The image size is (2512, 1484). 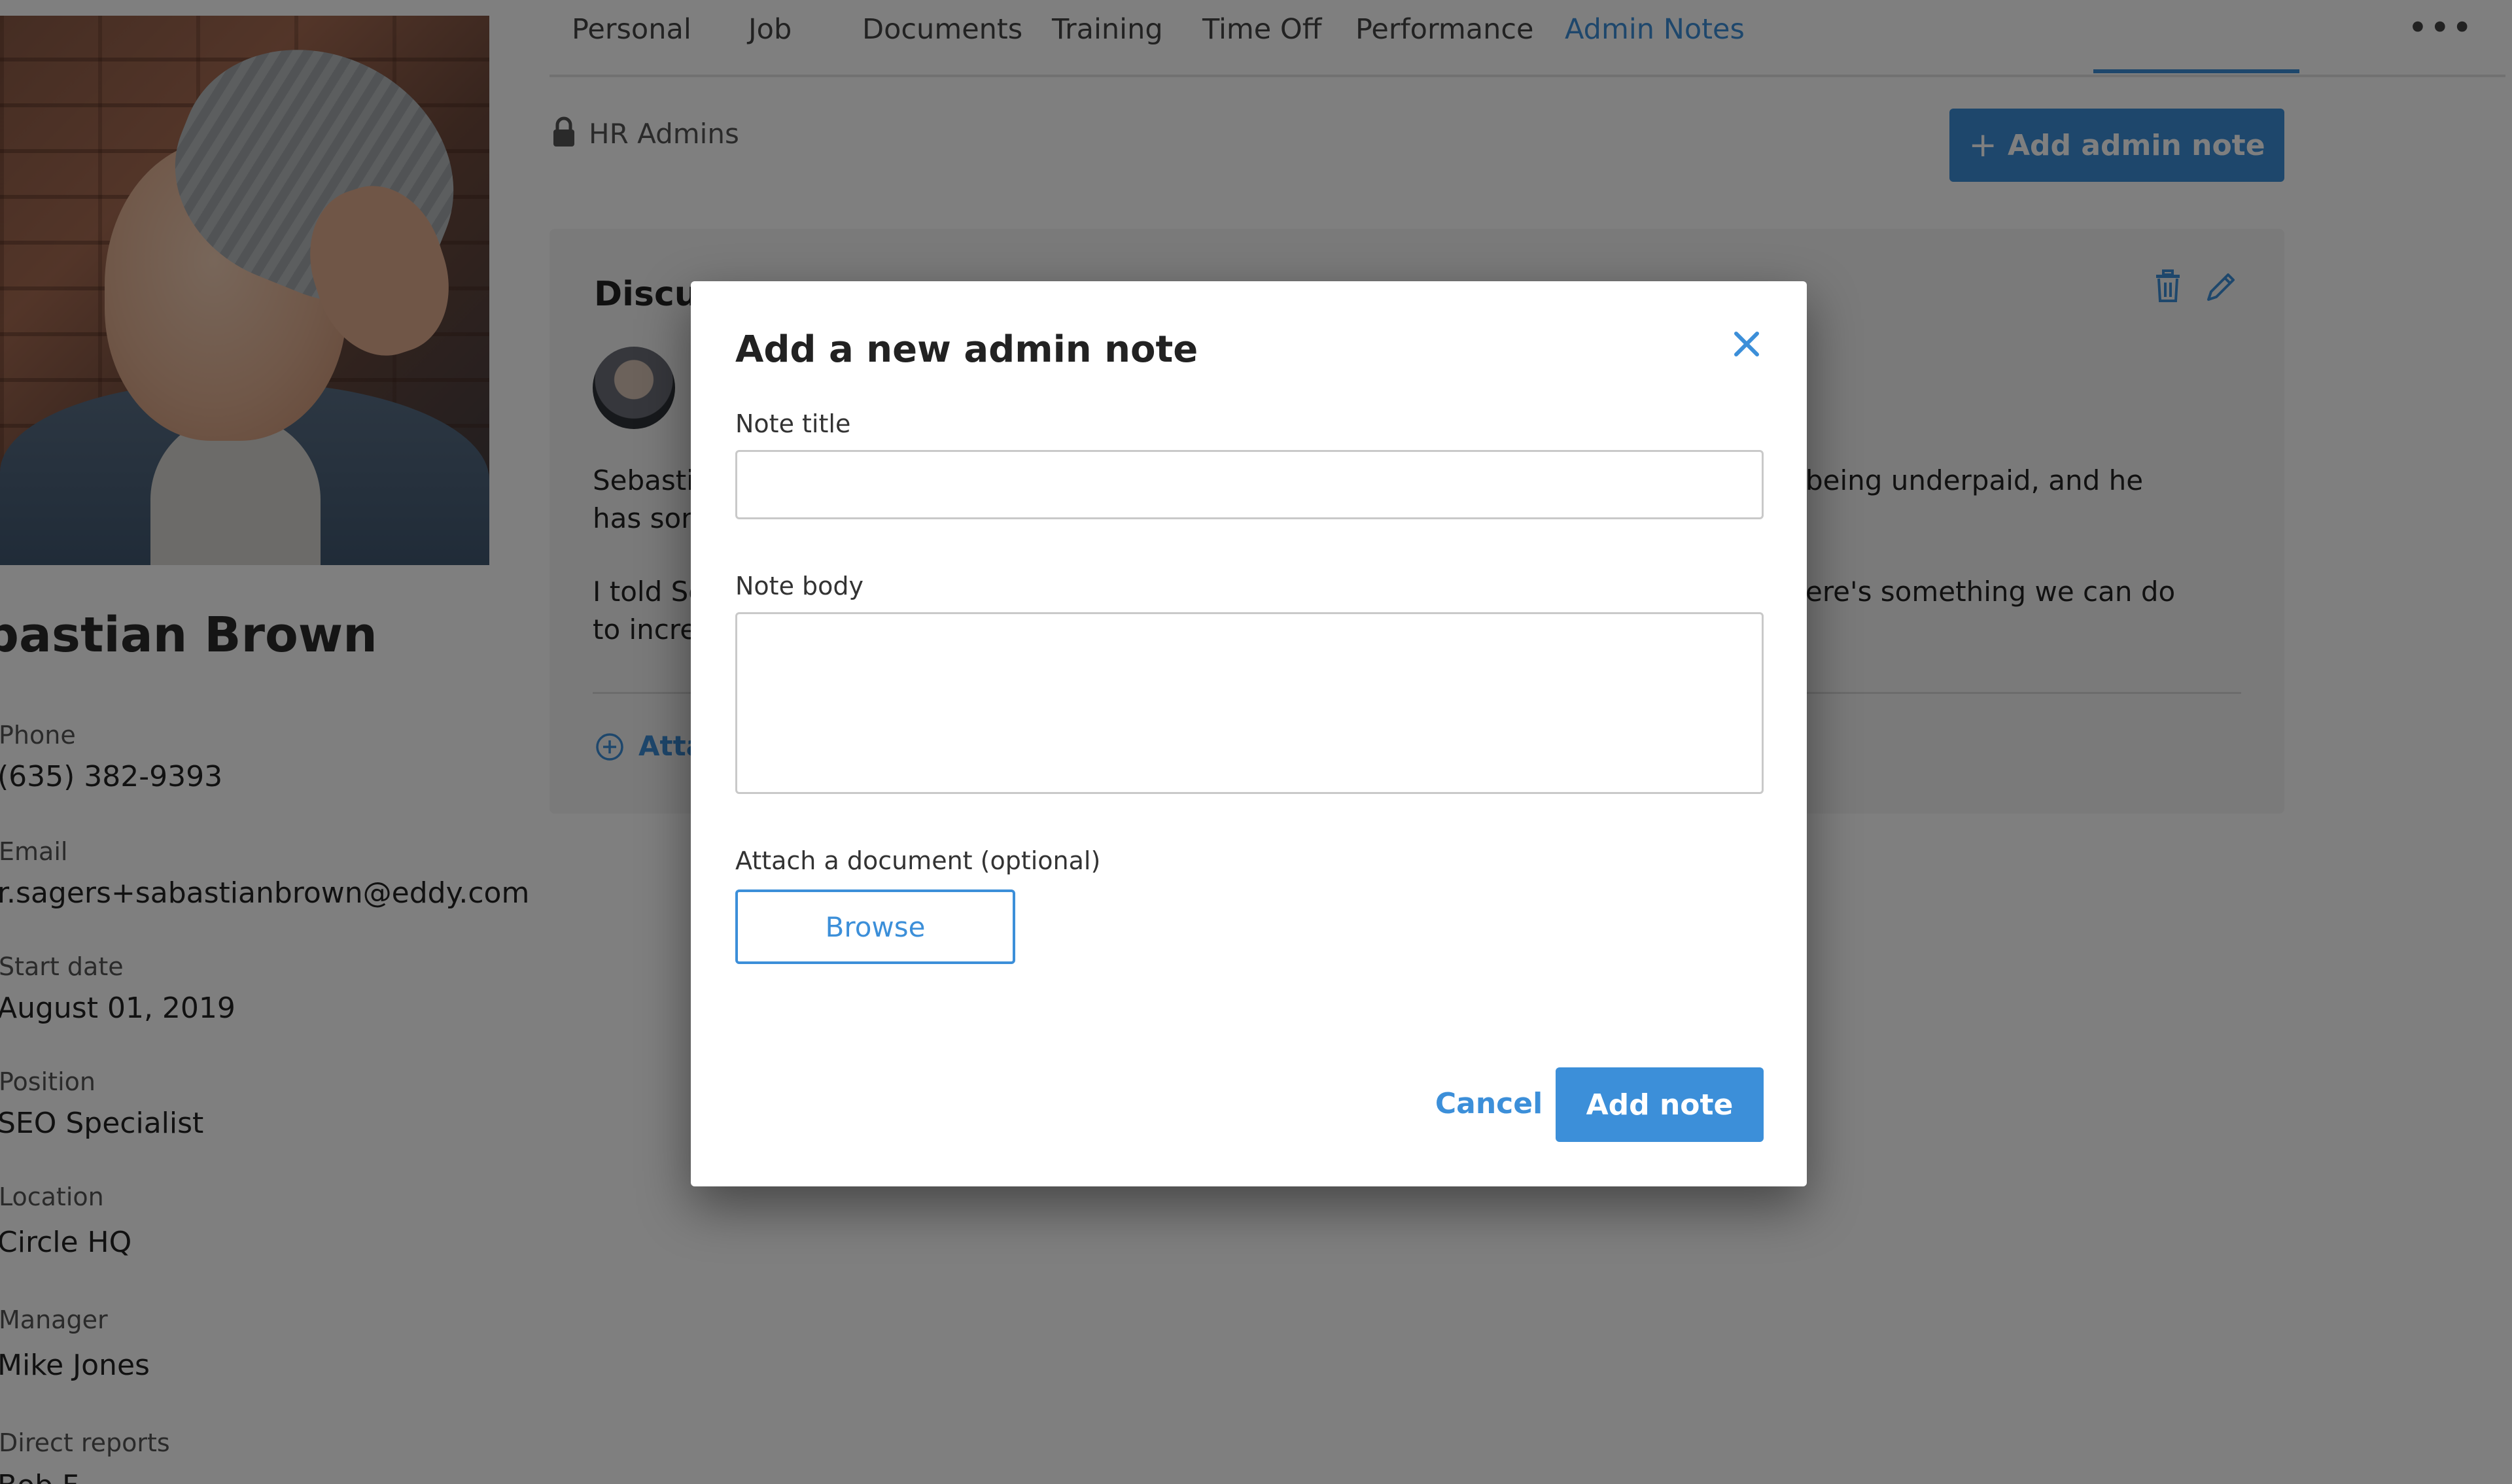 What do you see at coordinates (793, 423) in the screenshot?
I see `note-title-label: Note title` at bounding box center [793, 423].